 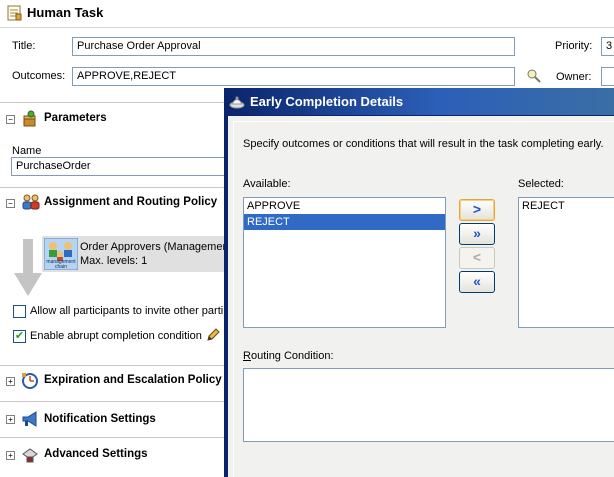 What do you see at coordinates (344, 222) in the screenshot?
I see `available-item-reject: REJECT` at bounding box center [344, 222].